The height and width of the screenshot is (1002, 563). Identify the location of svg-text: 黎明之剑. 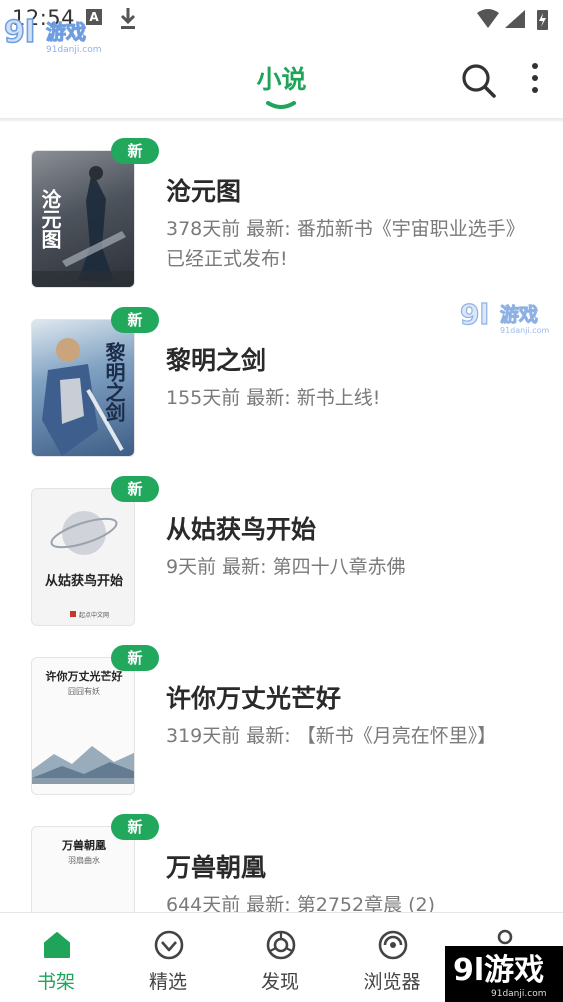
(114, 382).